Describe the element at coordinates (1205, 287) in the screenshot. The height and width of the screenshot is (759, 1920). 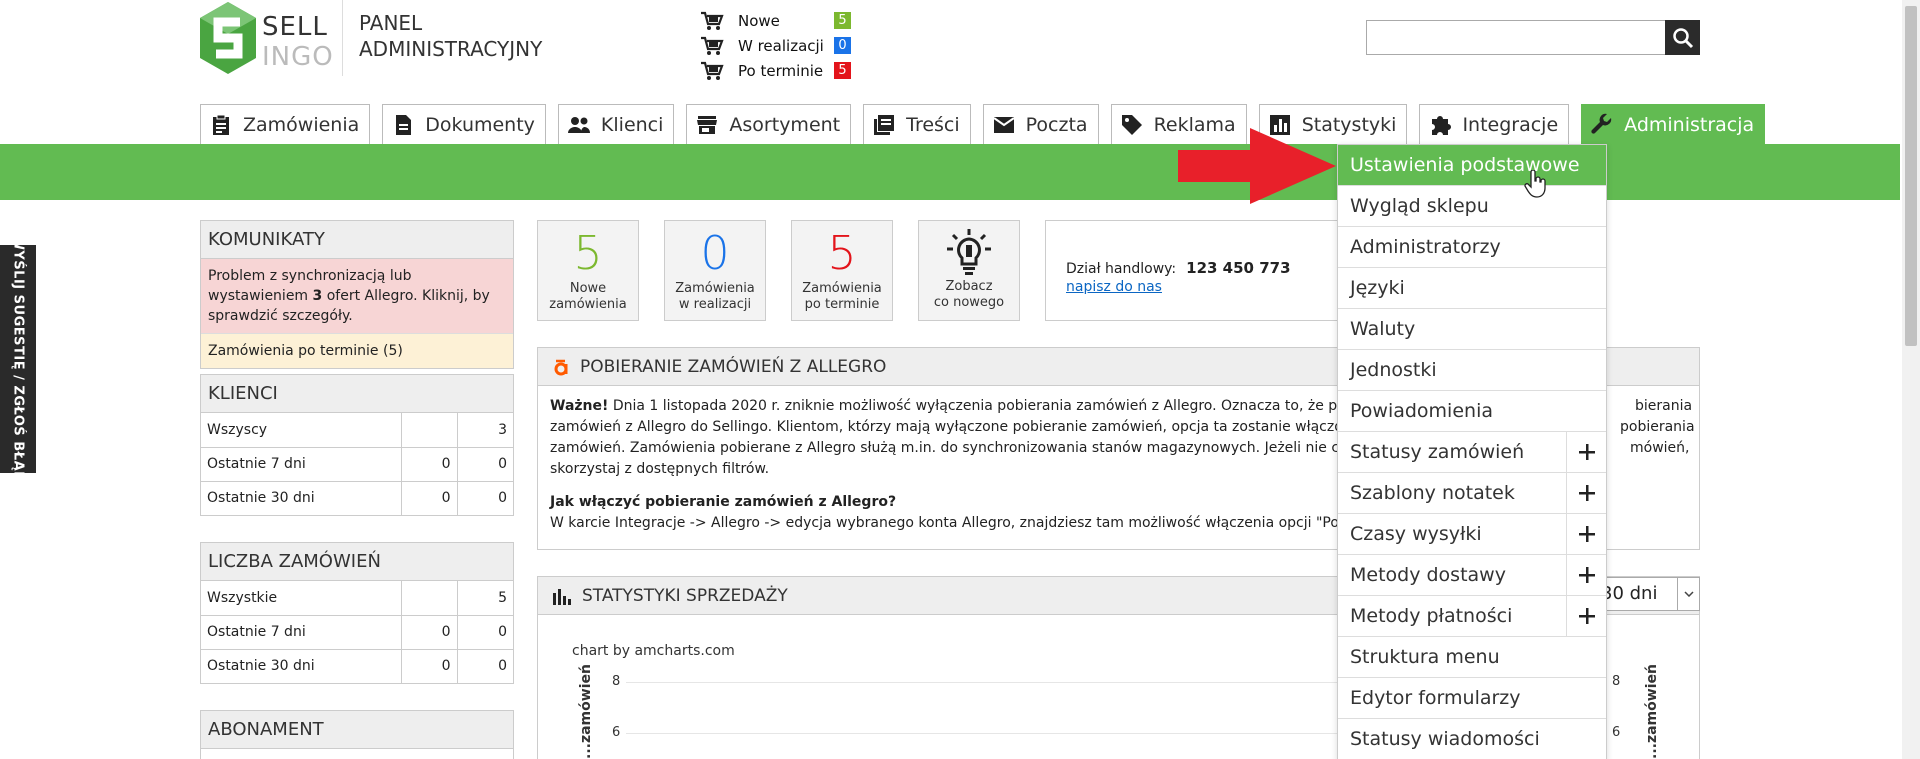
I see `contact-write-link: napisz do nas` at that location.